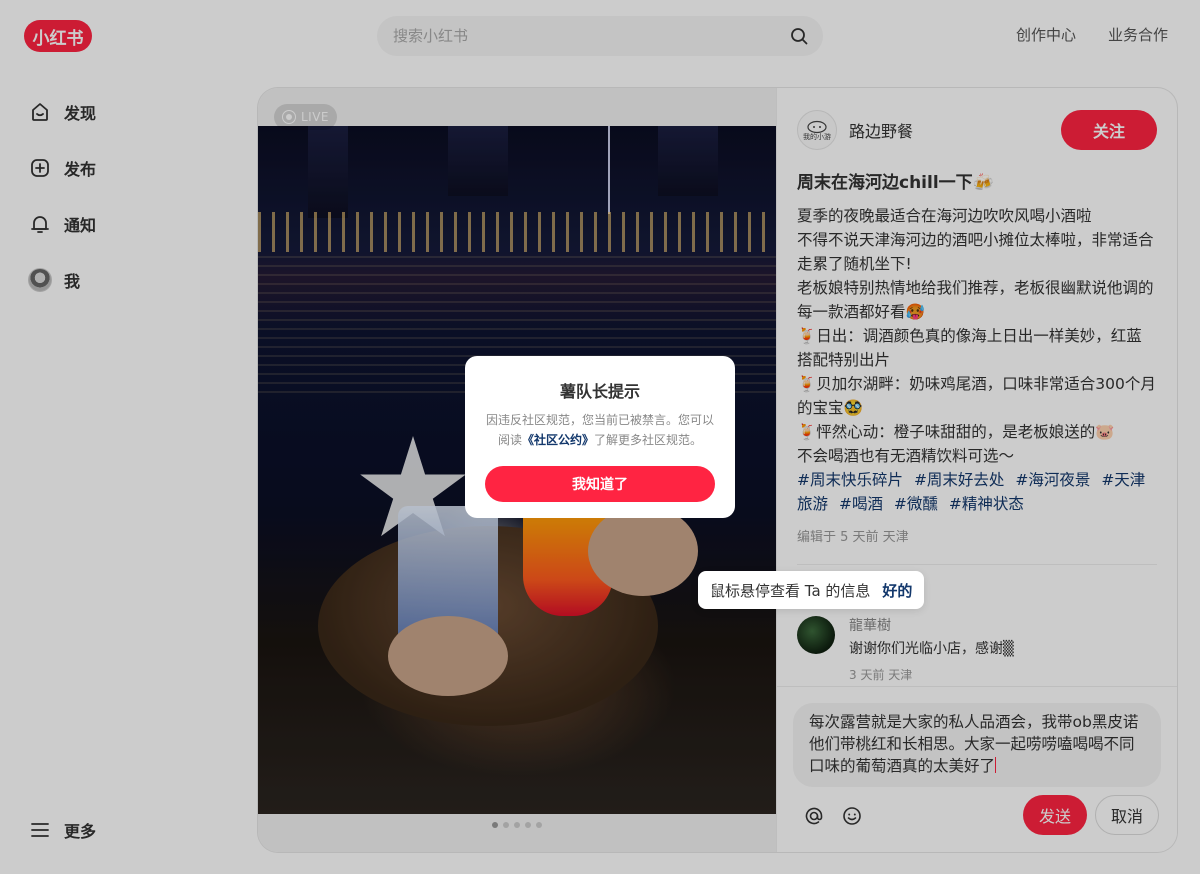  I want to click on hover-tip-ok-button: 好的, so click(897, 590).